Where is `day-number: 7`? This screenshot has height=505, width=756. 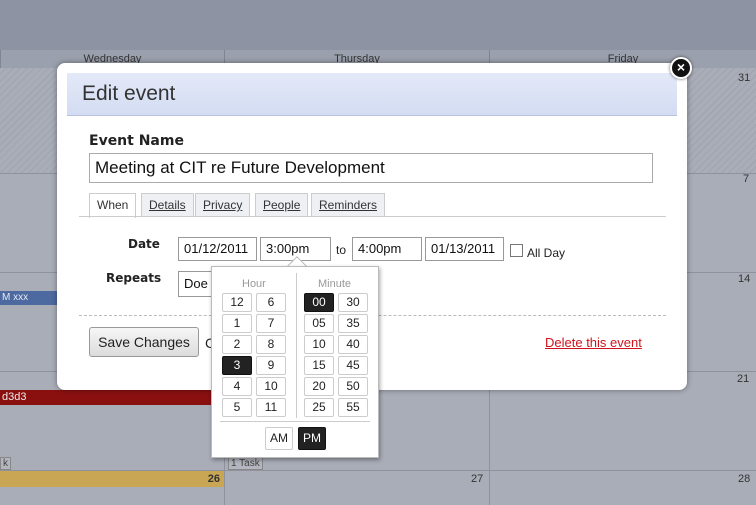
day-number: 7 is located at coordinates (746, 179).